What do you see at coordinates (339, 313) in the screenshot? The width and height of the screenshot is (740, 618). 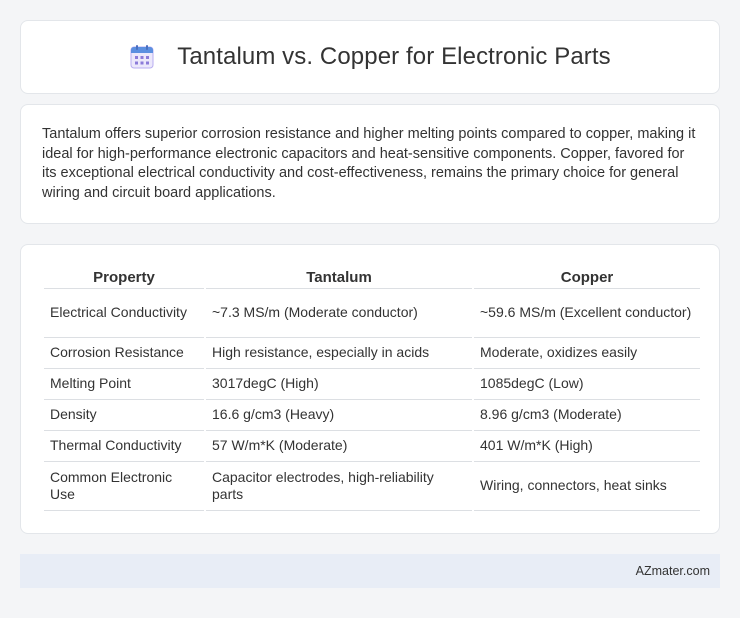 I see `tantalum-cell: ~7.3 MS/m (Moderate conductor)` at bounding box center [339, 313].